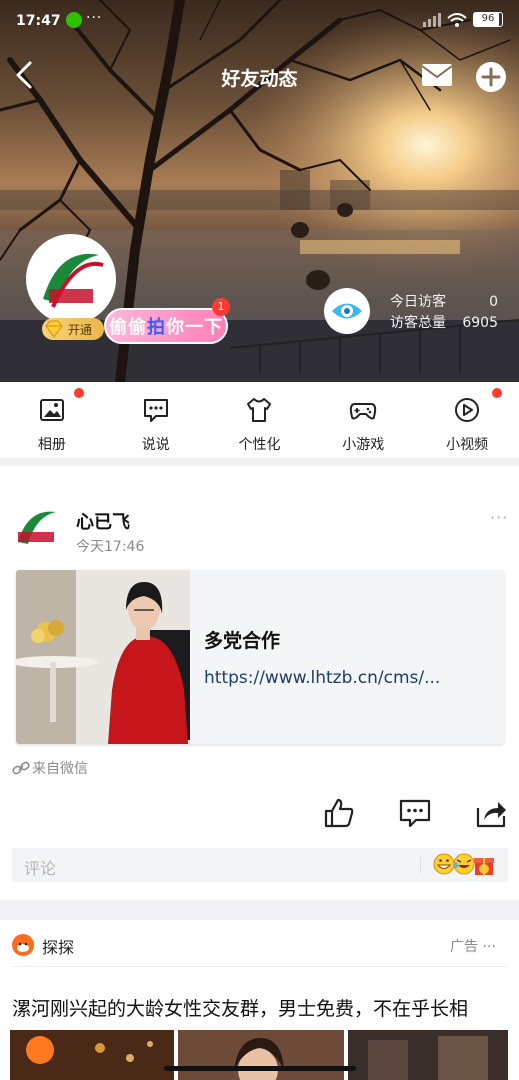  What do you see at coordinates (437, 75) in the screenshot?
I see `message-envelope-icon` at bounding box center [437, 75].